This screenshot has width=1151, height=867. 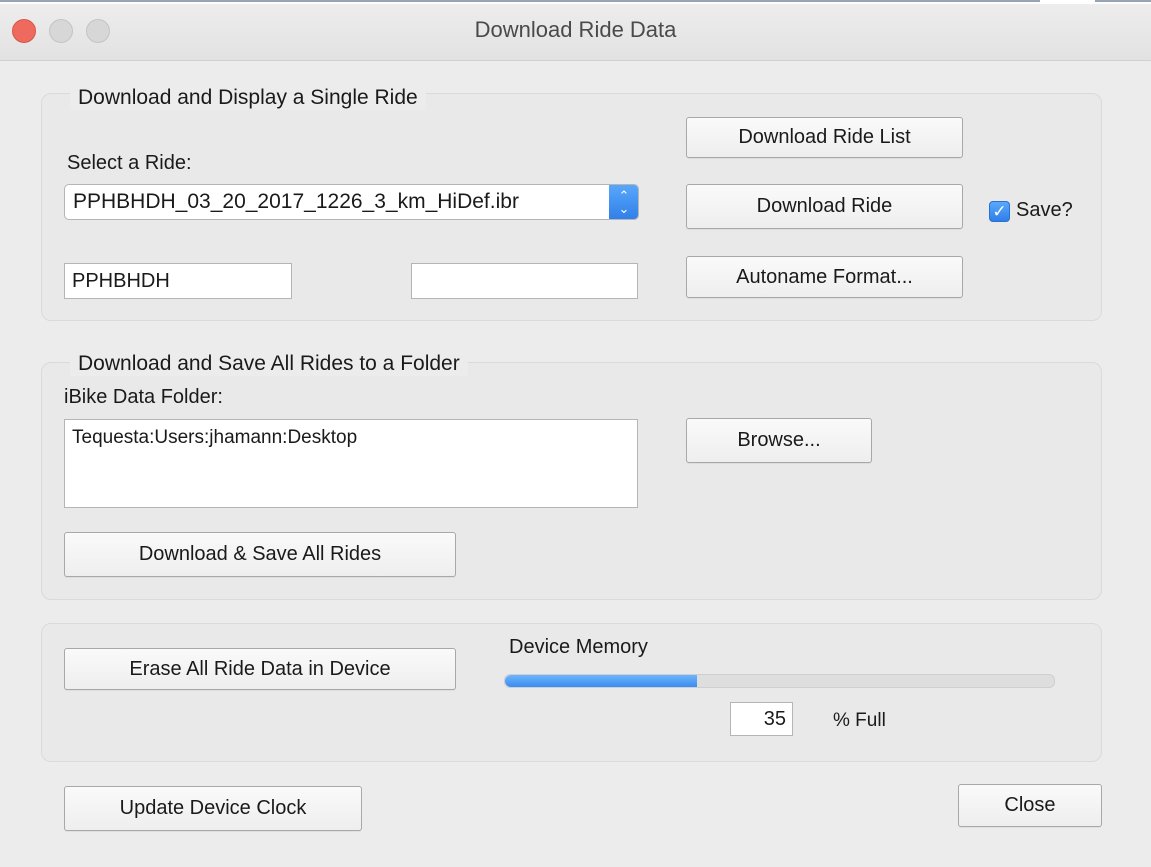 What do you see at coordinates (269, 364) in the screenshot?
I see `all-rides-group-title: Download and Save All Rides to a Folder` at bounding box center [269, 364].